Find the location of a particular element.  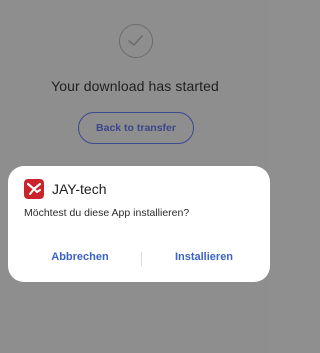

cancel-button: Abbrechen is located at coordinates (80, 257).